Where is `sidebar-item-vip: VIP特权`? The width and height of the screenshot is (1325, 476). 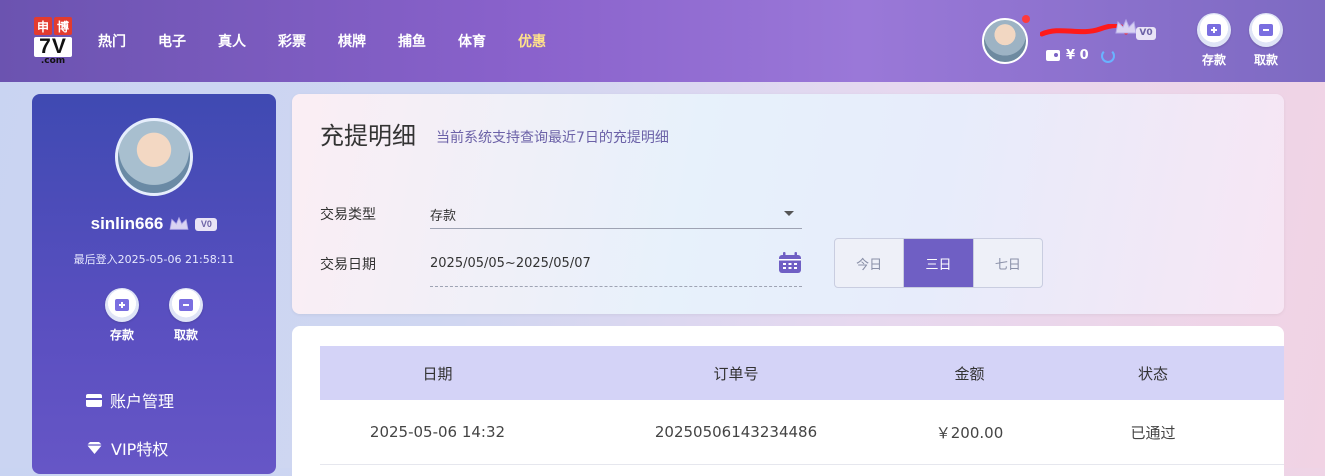
sidebar-item-vip: VIP特权 is located at coordinates (127, 448).